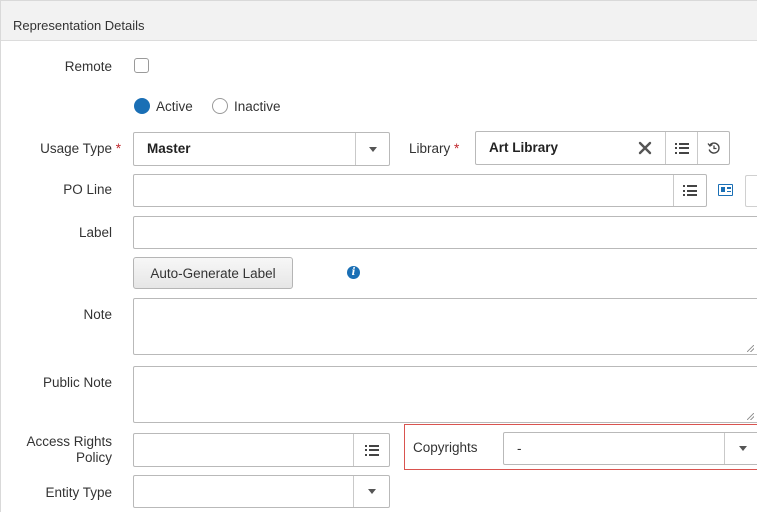 The height and width of the screenshot is (512, 757). I want to click on copyrights-dropdown-button, so click(740, 448).